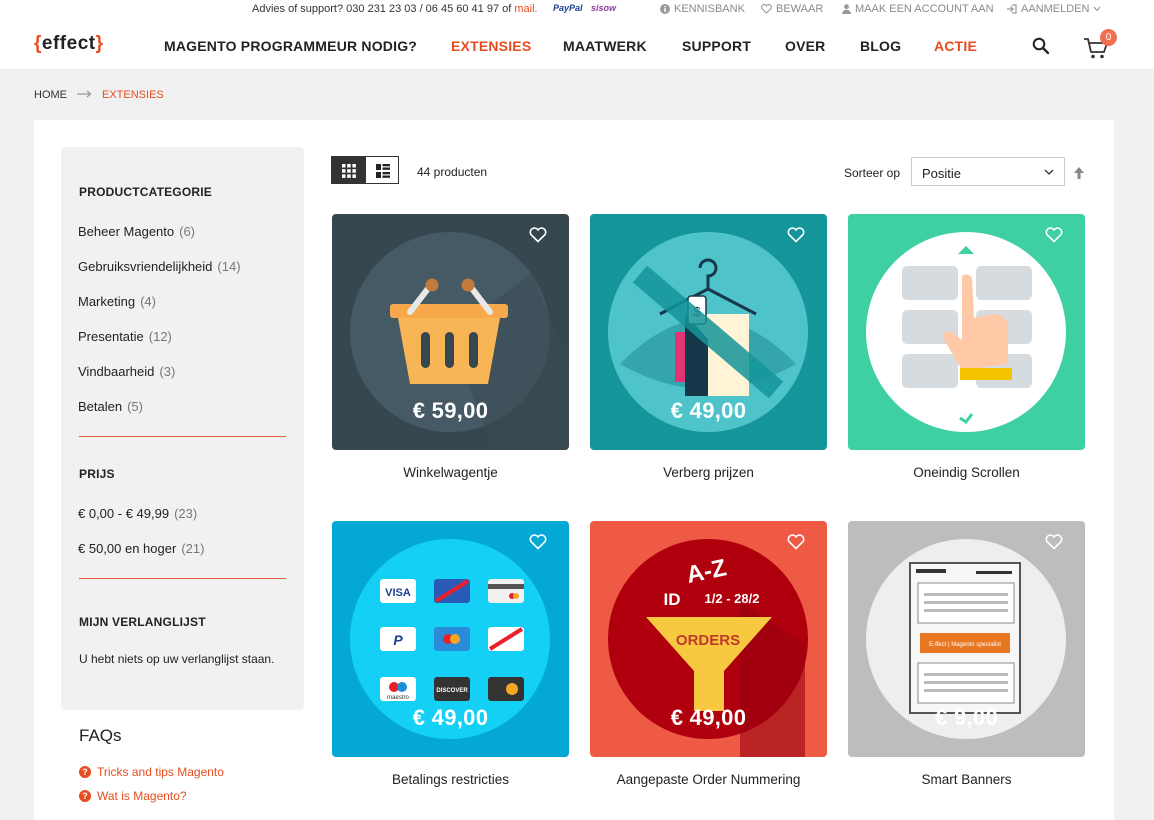 This screenshot has width=1154, height=820. What do you see at coordinates (116, 371) in the screenshot?
I see `category-label: Vindbaarheid` at bounding box center [116, 371].